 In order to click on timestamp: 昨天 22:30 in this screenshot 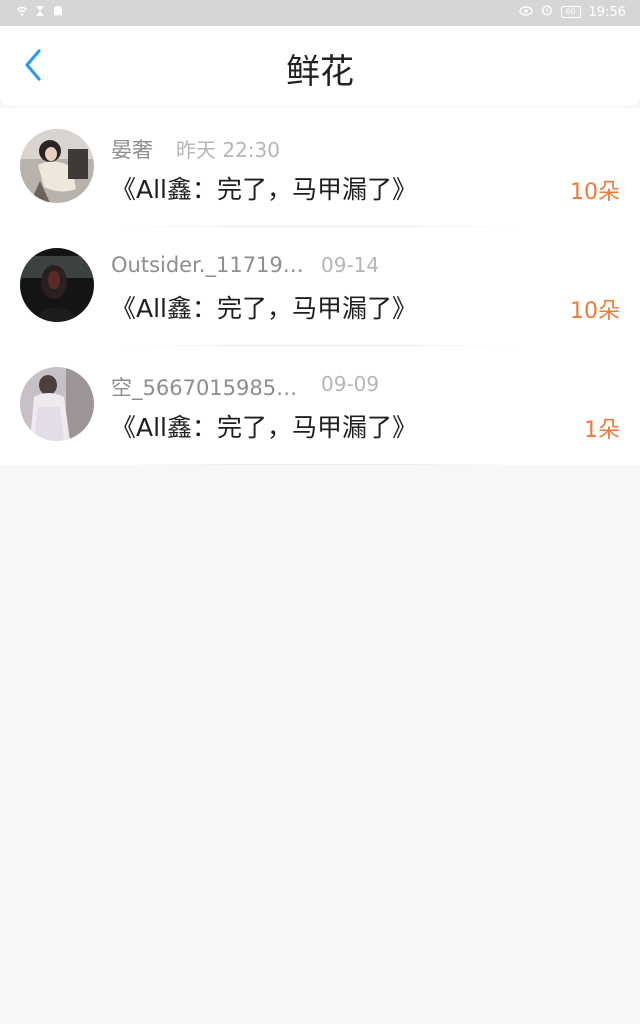, I will do `click(228, 150)`.